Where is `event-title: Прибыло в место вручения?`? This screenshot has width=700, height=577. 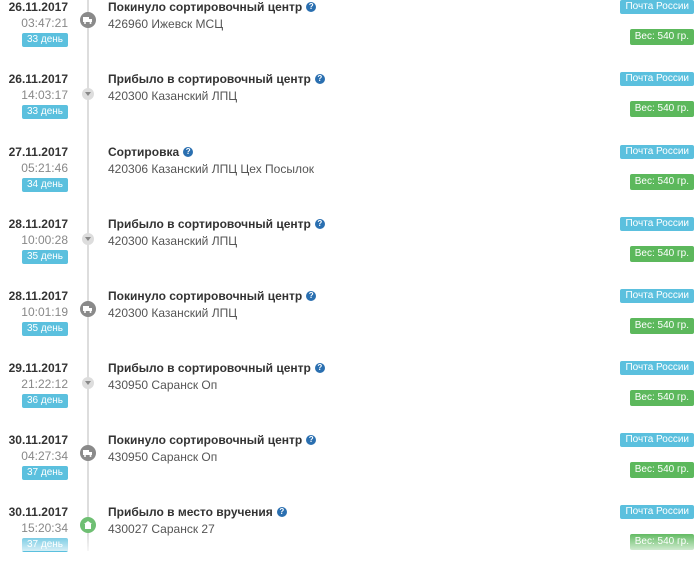 event-title: Прибыло в место вручения? is located at coordinates (197, 512).